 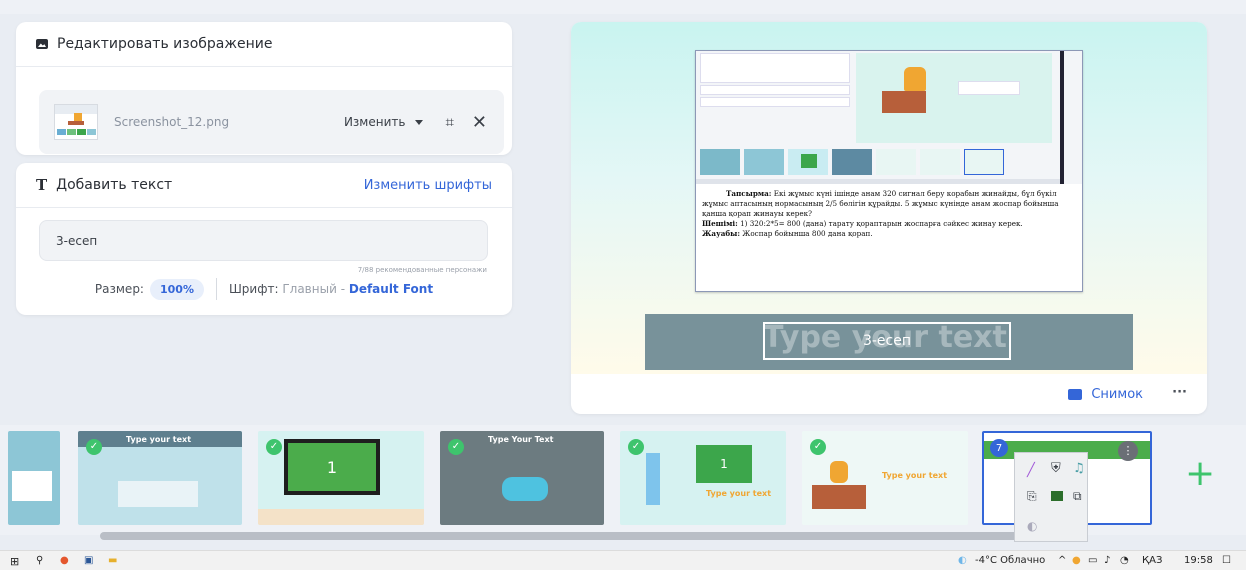 I want to click on answer-text: Жоспар бойынша 800 дана қорап., so click(x=806, y=233).